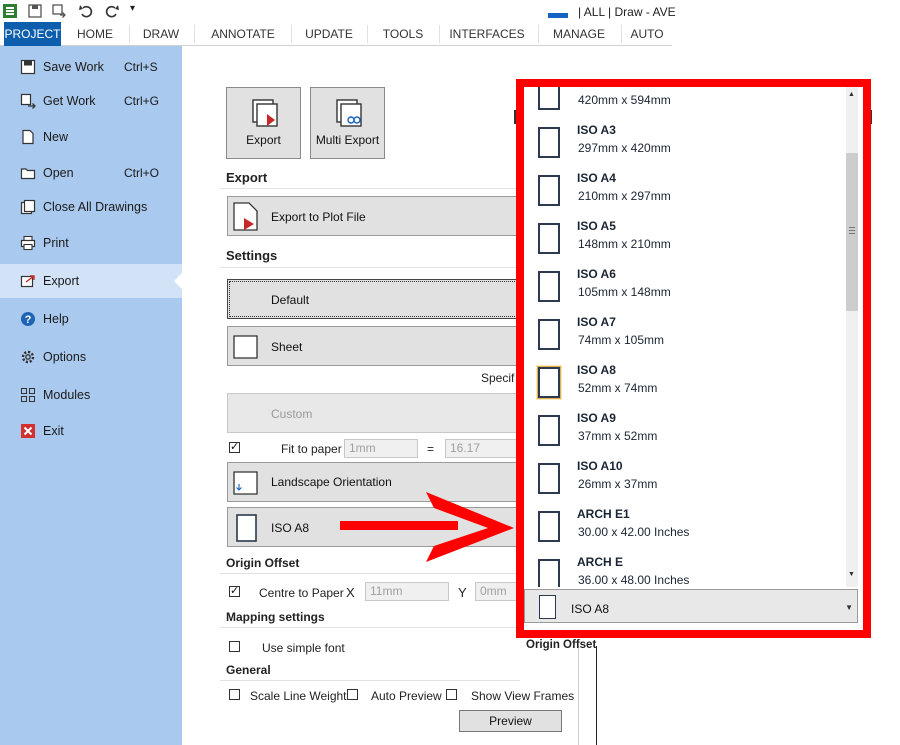 This screenshot has width=900, height=745. I want to click on use-simple-font-checkbox, so click(234, 646).